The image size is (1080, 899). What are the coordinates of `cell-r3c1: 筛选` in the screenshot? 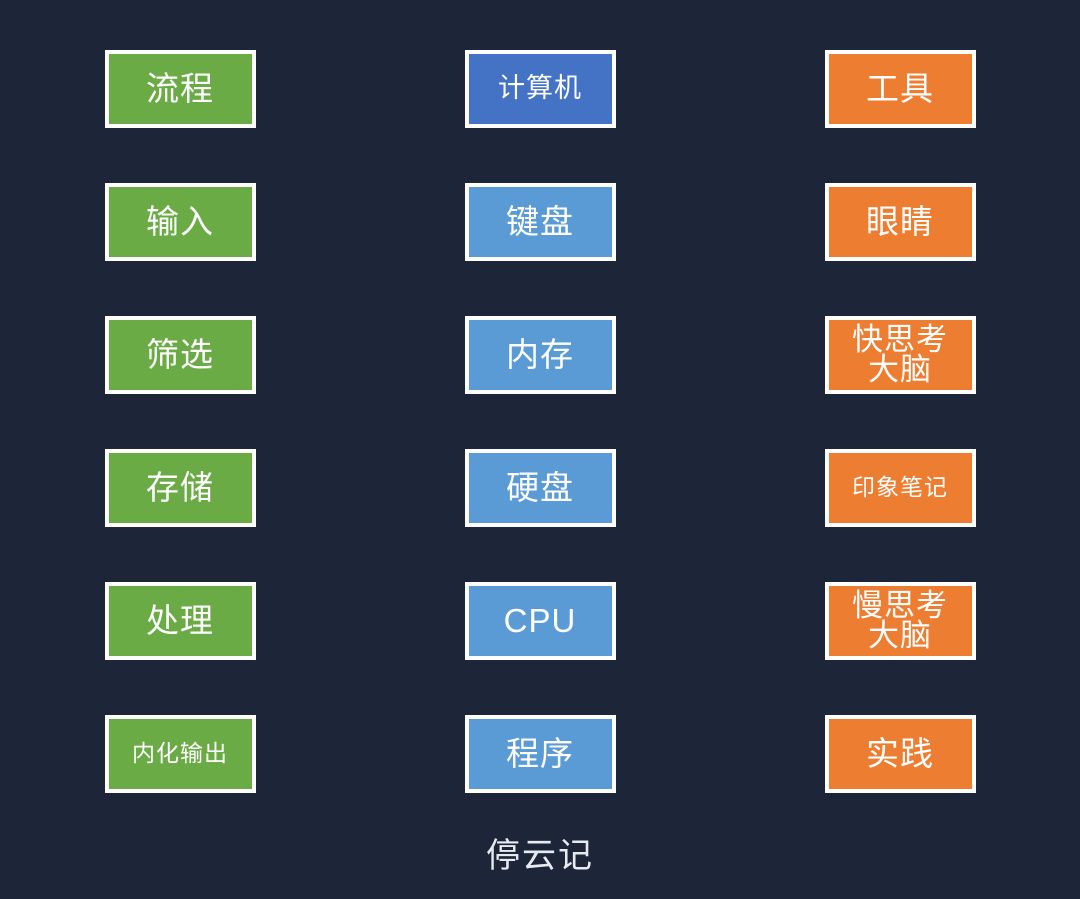 It's located at (180, 382).